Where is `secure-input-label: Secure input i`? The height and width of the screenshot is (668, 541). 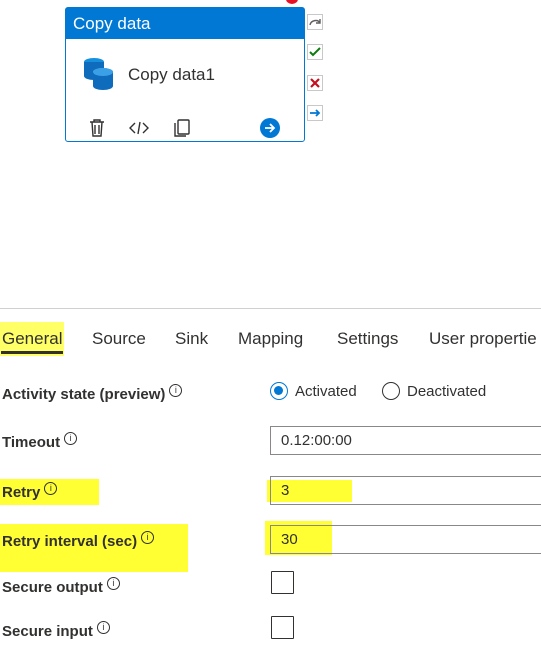
secure-input-label: Secure input i is located at coordinates (56, 630).